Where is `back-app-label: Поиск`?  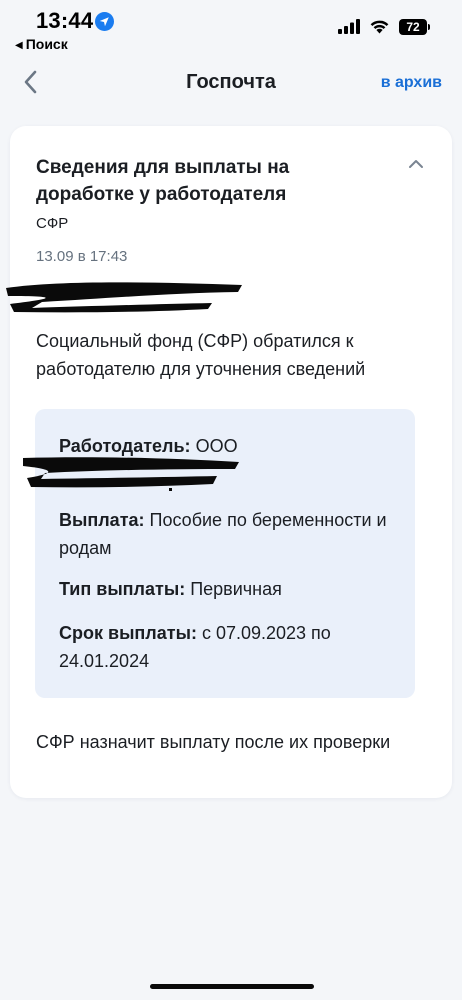 back-app-label: Поиск is located at coordinates (46, 44).